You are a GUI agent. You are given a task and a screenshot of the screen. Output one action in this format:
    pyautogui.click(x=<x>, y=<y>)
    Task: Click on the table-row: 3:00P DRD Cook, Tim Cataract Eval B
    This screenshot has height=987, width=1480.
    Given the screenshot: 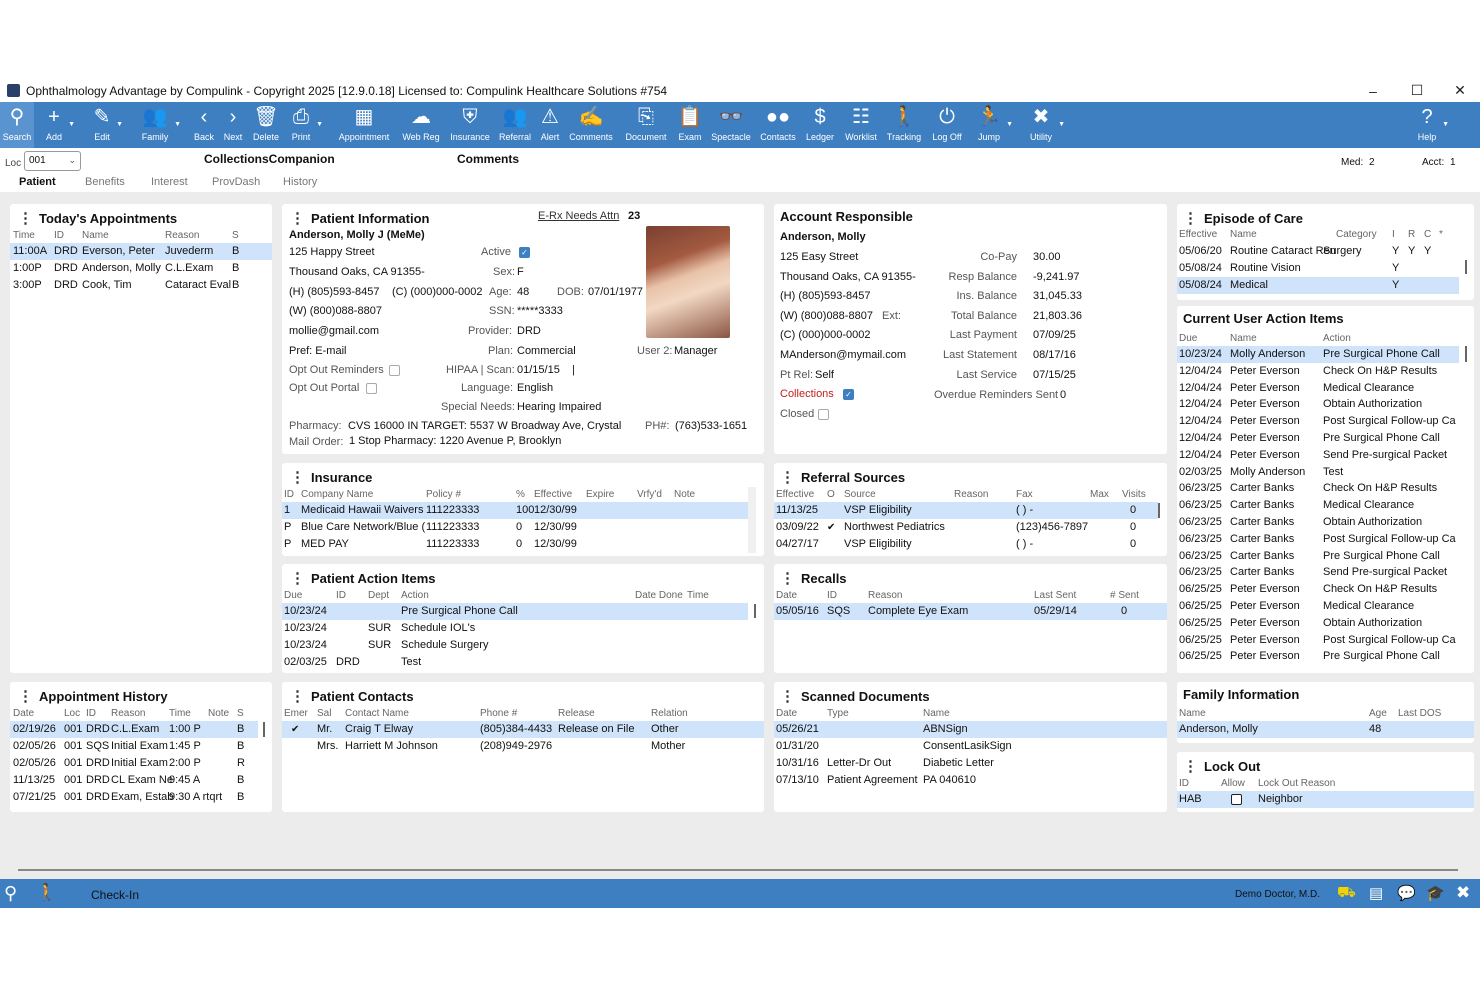 What is the action you would take?
    pyautogui.click(x=141, y=285)
    